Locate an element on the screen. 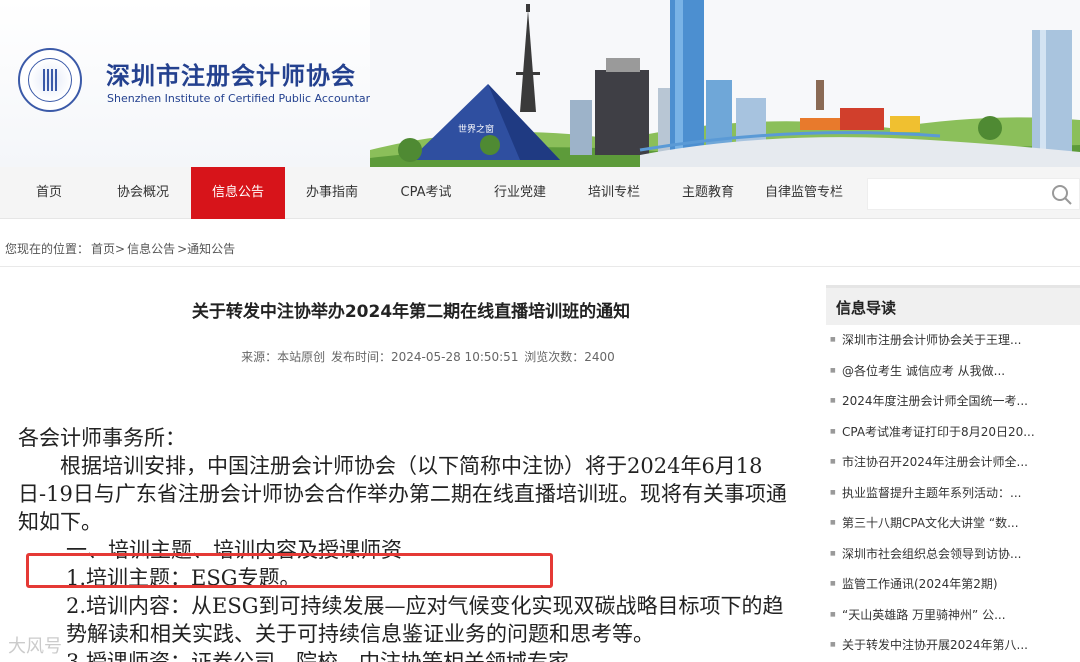 This screenshot has height=662, width=1080. nav-item-training: 培训专栏 is located at coordinates (614, 193).